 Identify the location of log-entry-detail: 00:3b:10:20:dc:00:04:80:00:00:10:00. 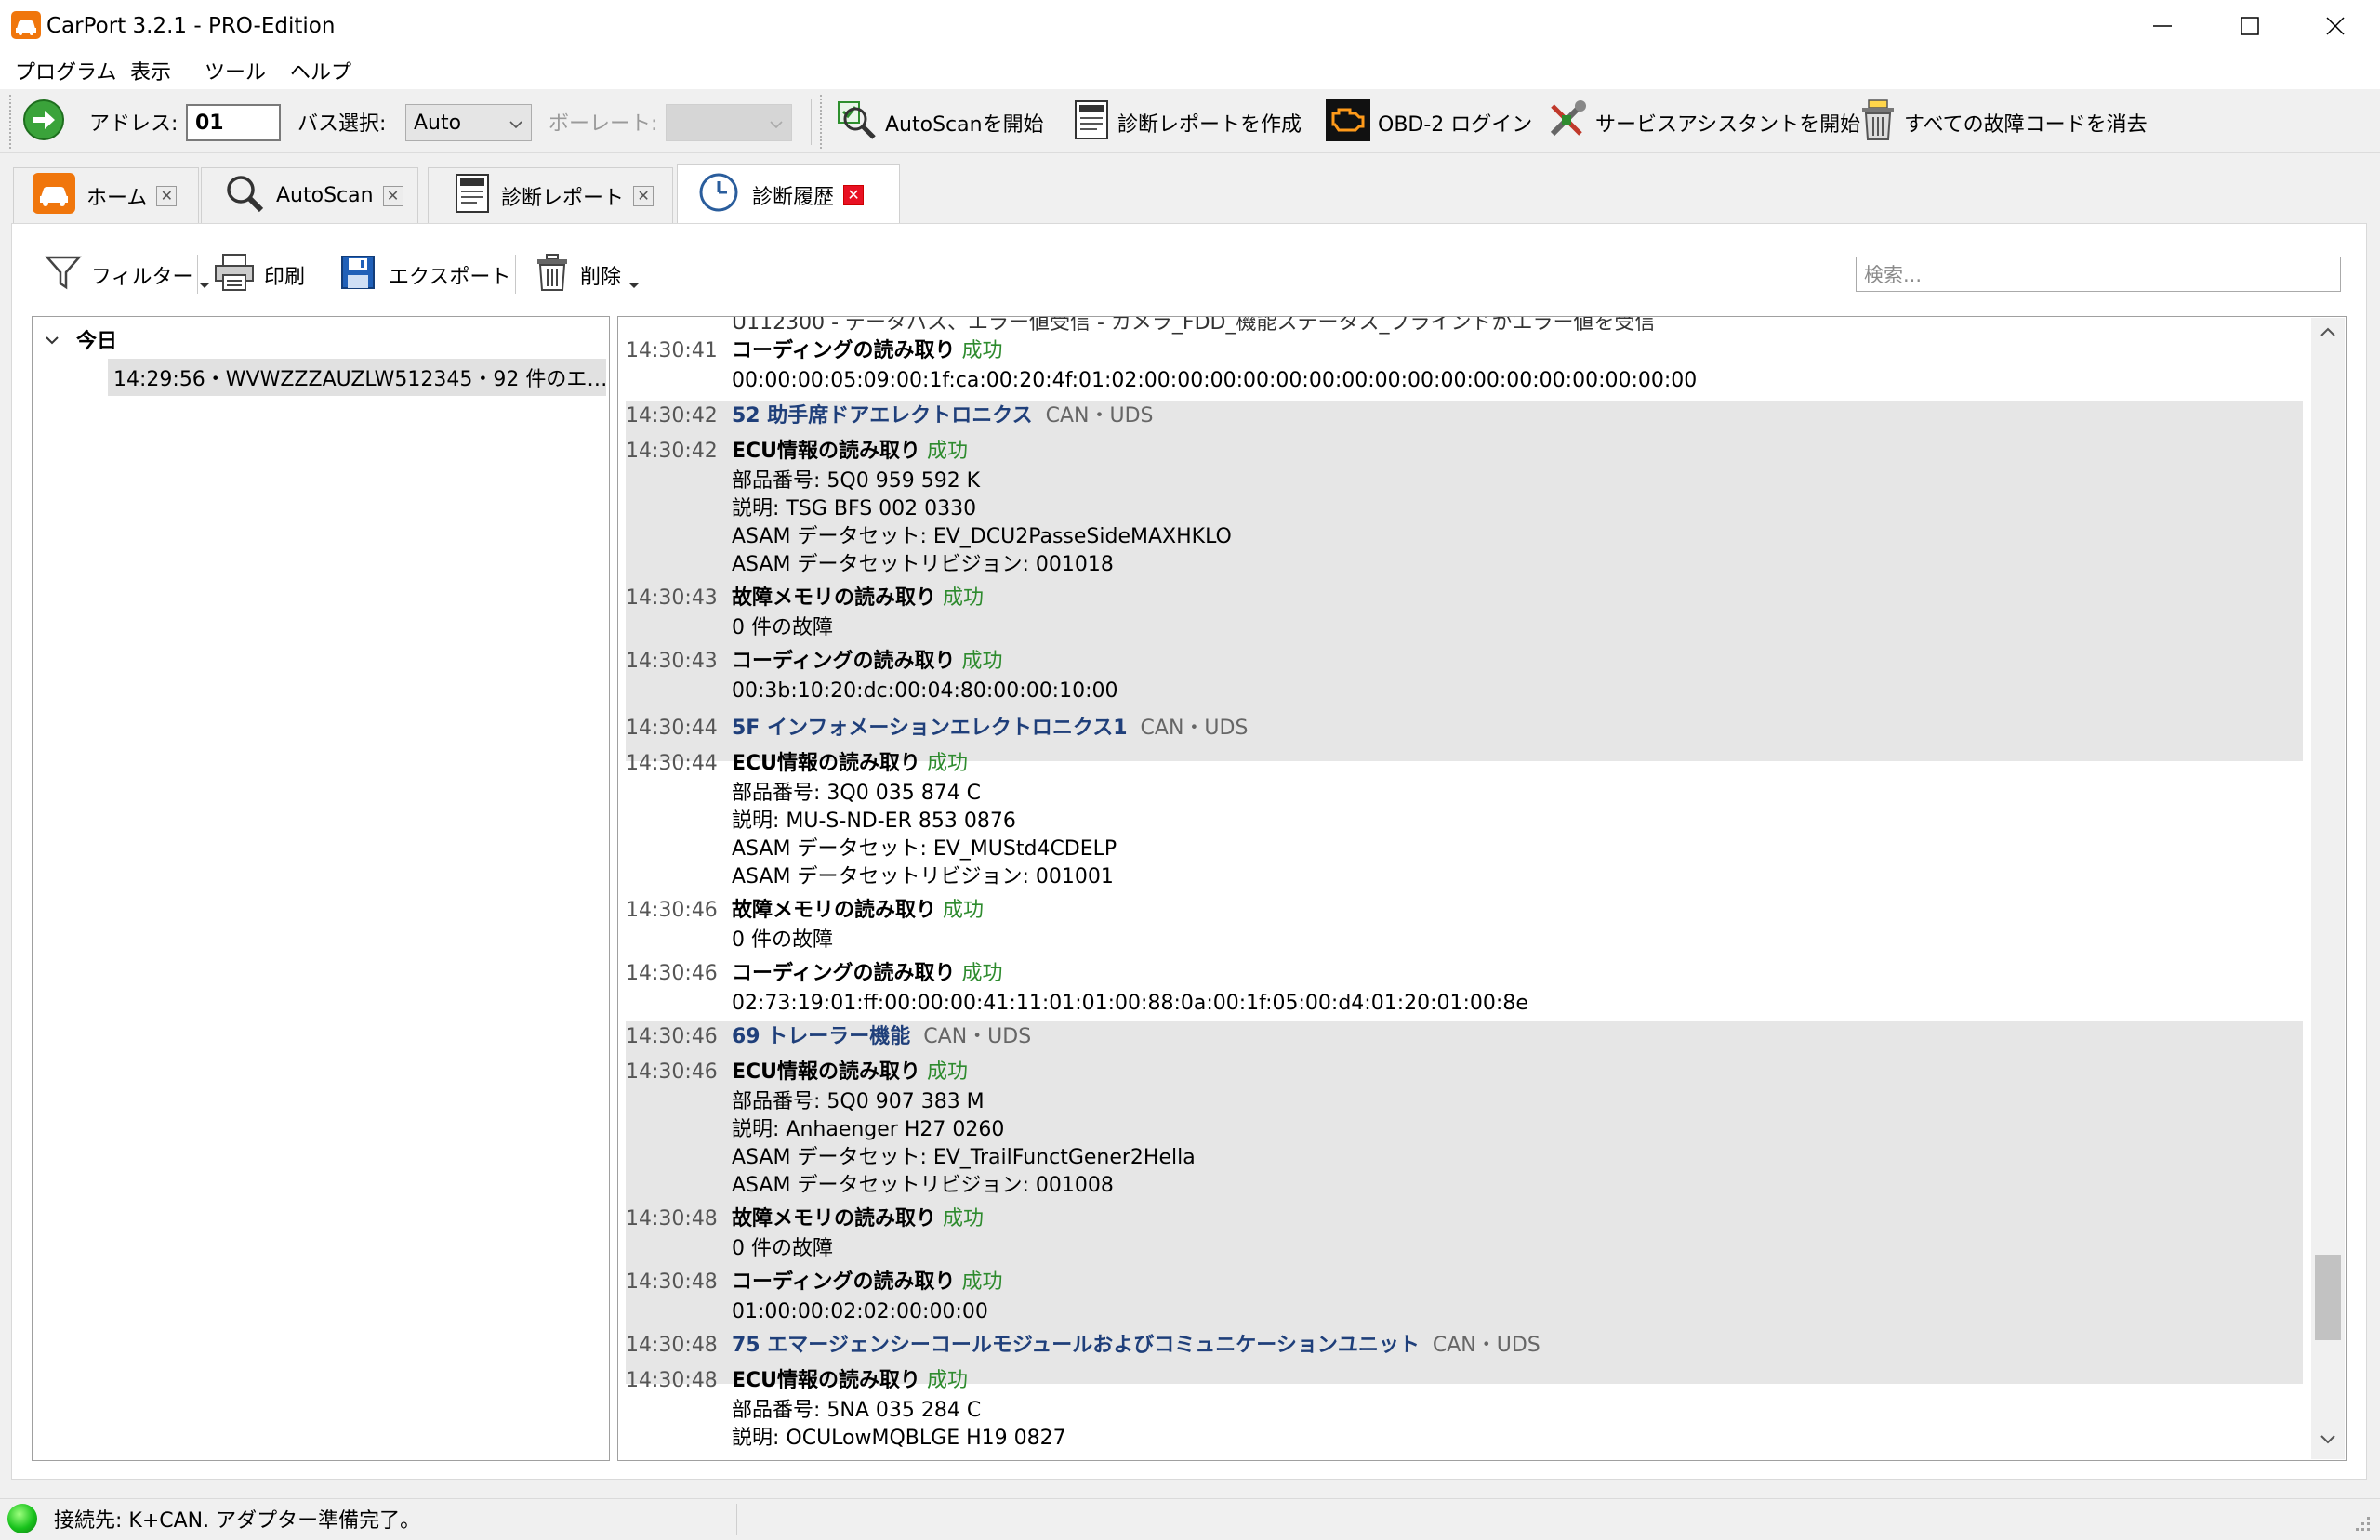
(925, 691).